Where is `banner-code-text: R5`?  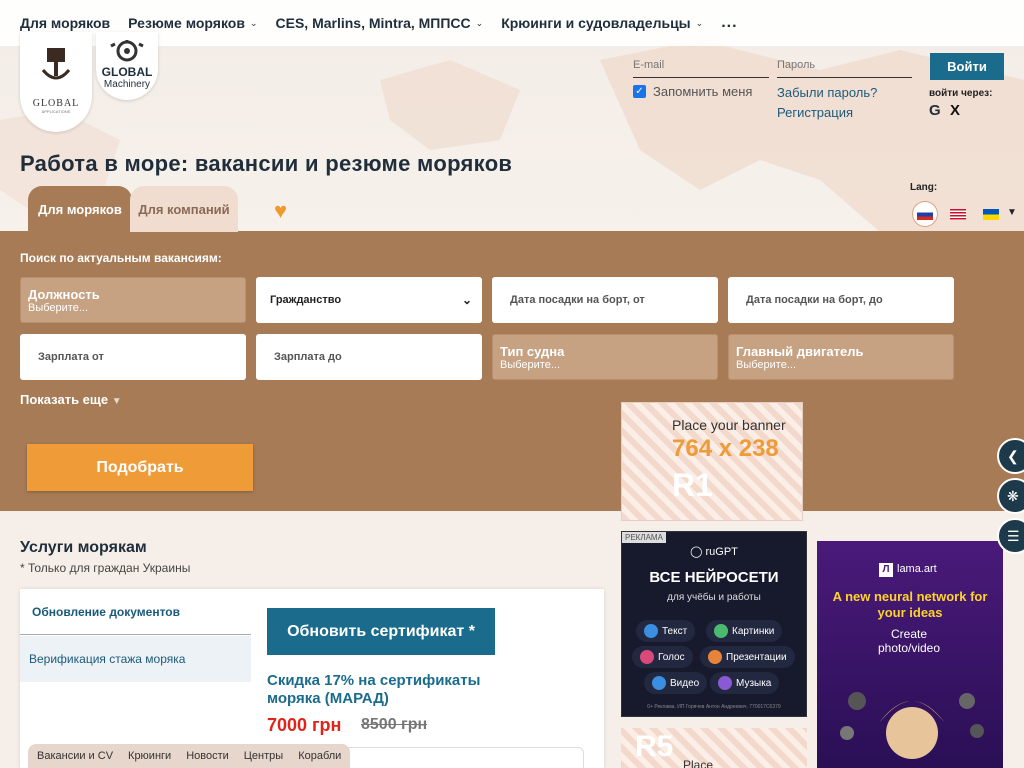 banner-code-text: R5 is located at coordinates (654, 746).